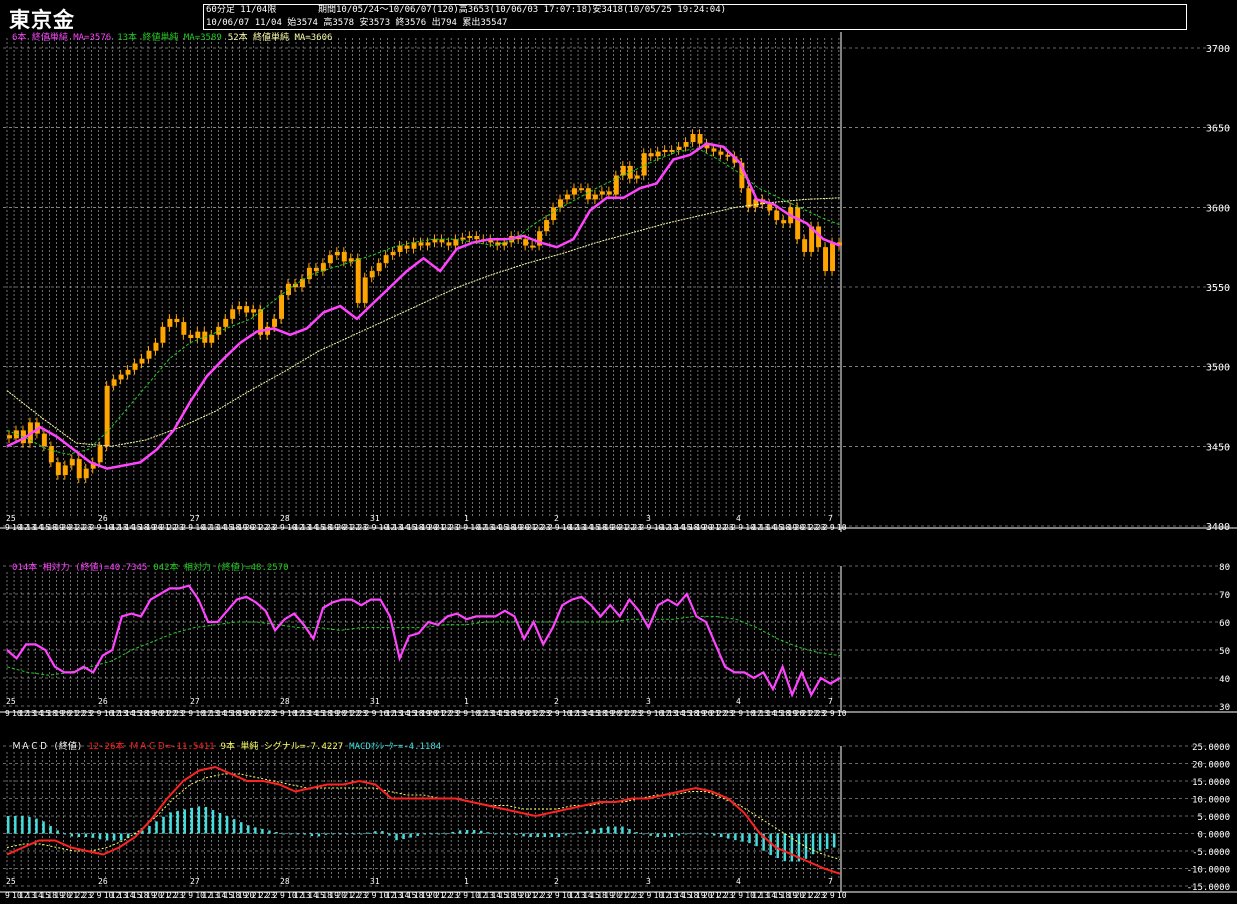 Image resolution: width=1237 pixels, height=904 pixels. What do you see at coordinates (282, 747) in the screenshot?
I see `macd-legend-item-2: 9本 単純 シグナル=-7.4227` at bounding box center [282, 747].